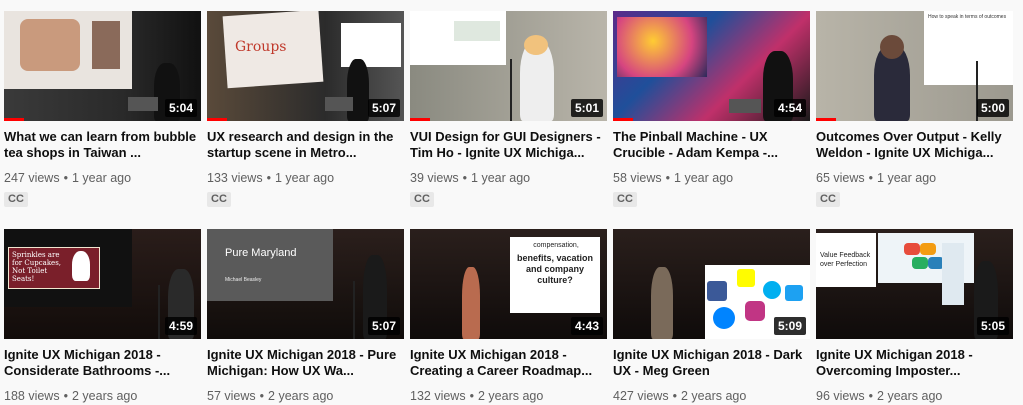 This screenshot has height=405, width=1023. Describe the element at coordinates (746, 278) in the screenshot. I see `snapchat-icon` at that location.